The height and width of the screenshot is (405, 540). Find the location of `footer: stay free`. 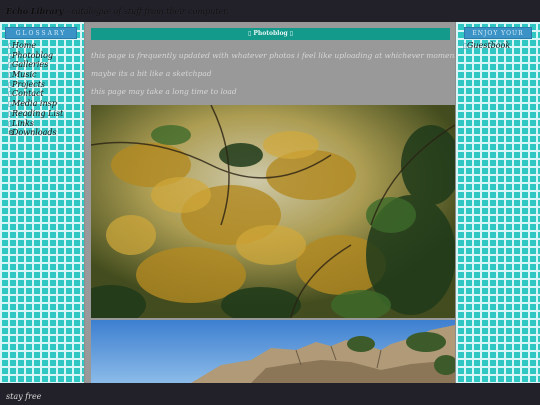

footer: stay free is located at coordinates (270, 394).